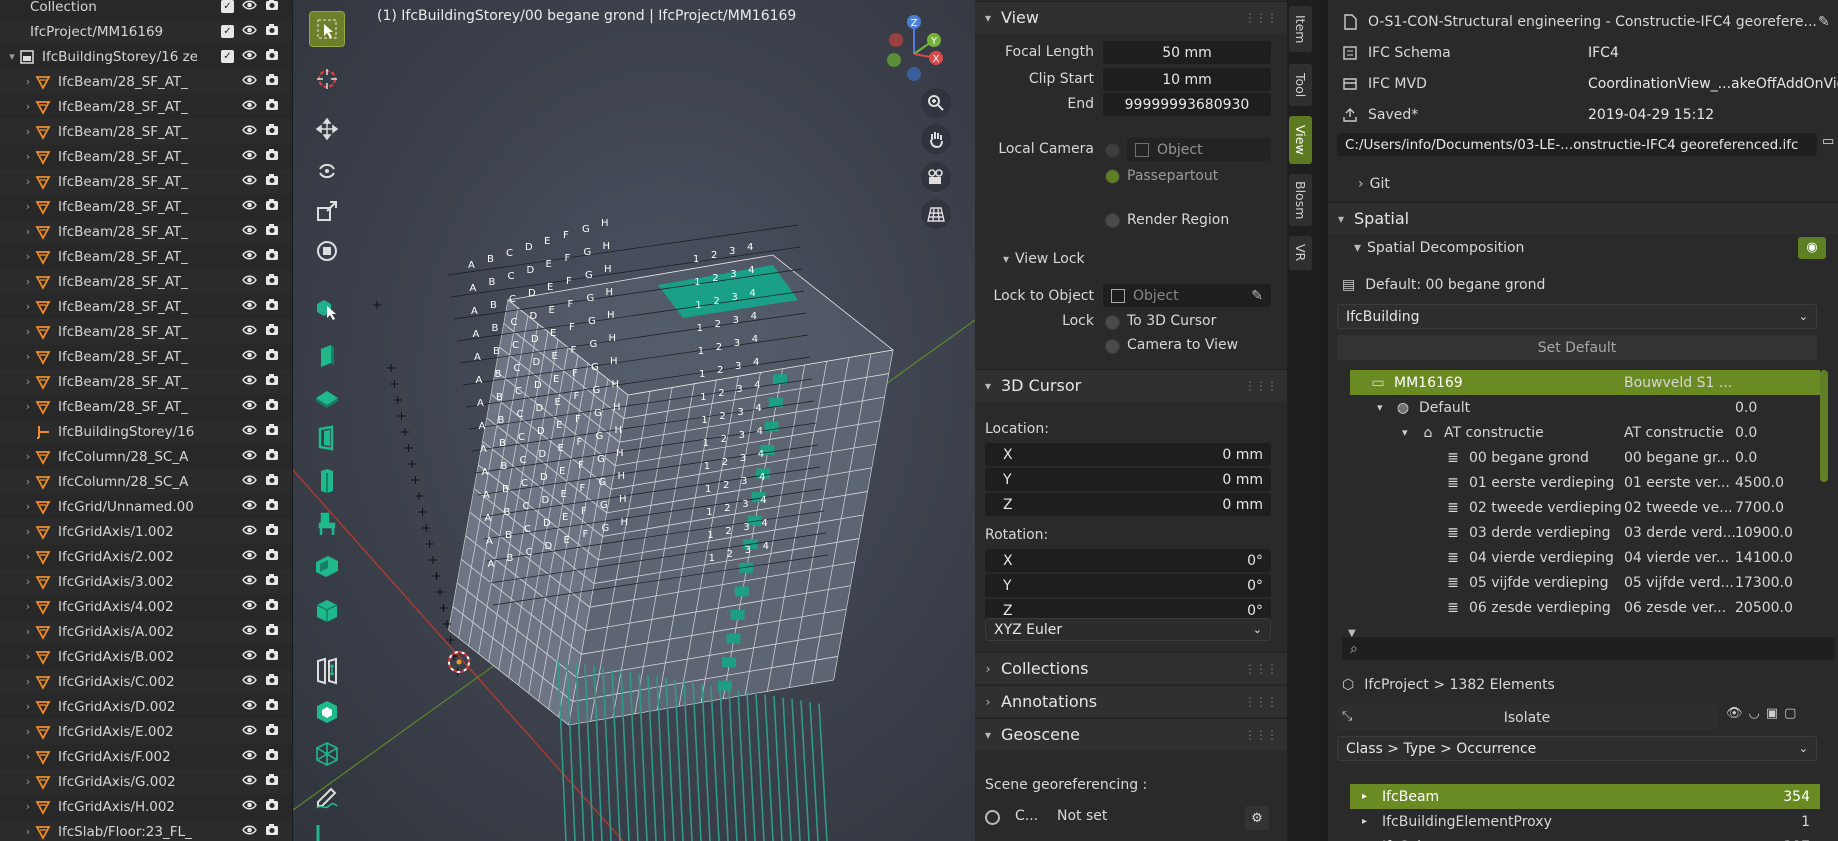 The height and width of the screenshot is (841, 1838). I want to click on gear-icon: ⚙, so click(1257, 818).